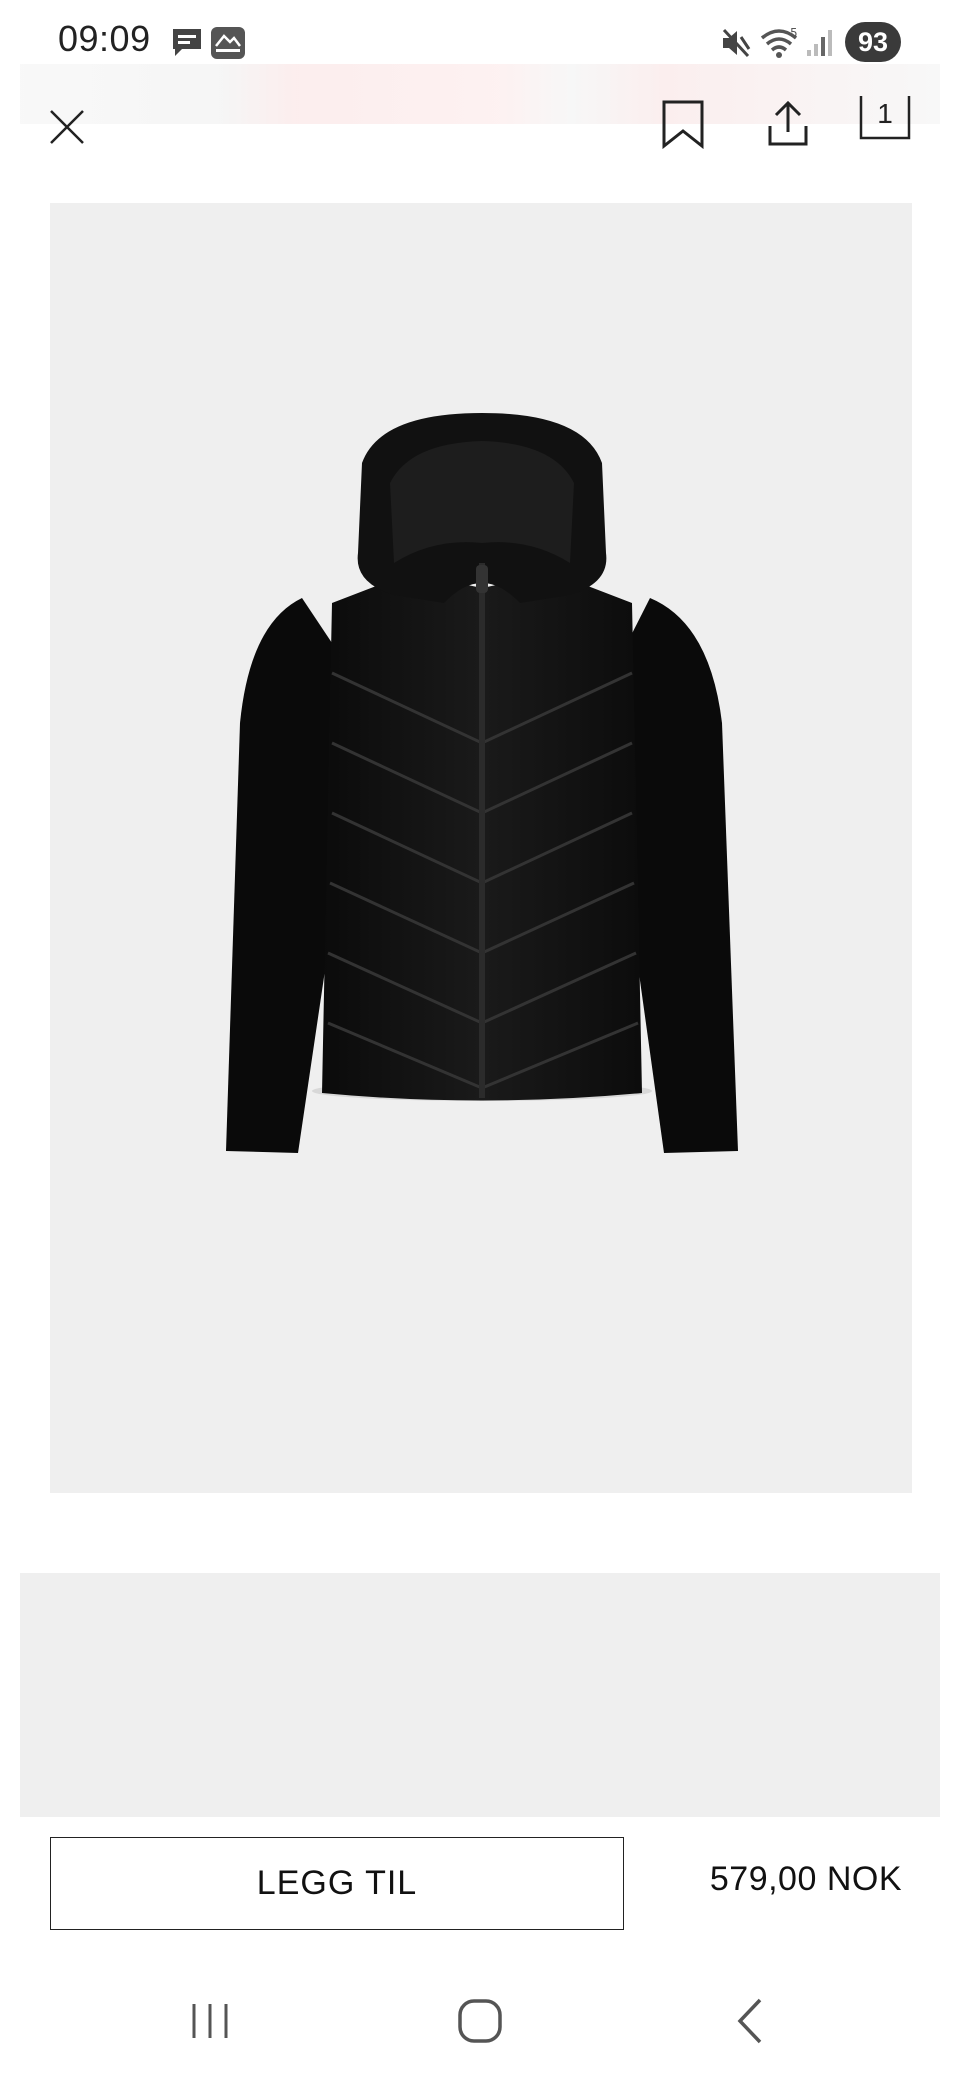 This screenshot has height=2080, width=960. Describe the element at coordinates (885, 113) in the screenshot. I see `bag-count: 1` at that location.